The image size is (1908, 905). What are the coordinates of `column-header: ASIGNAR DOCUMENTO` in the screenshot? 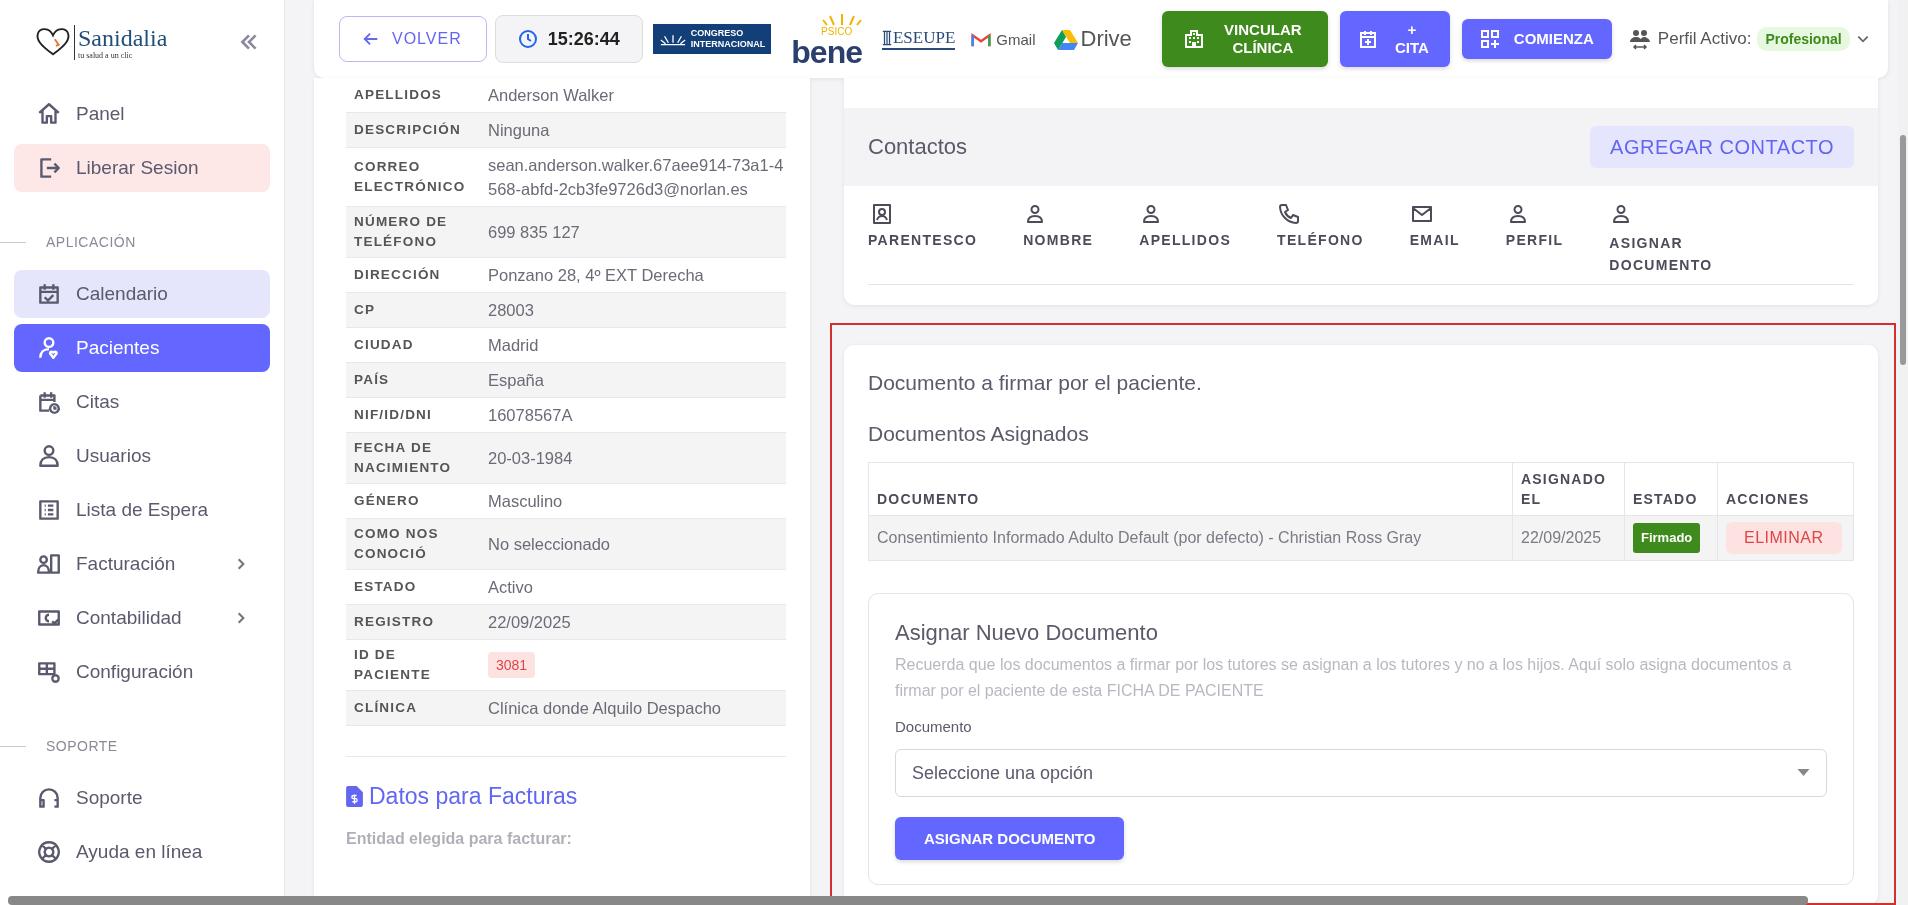 It's located at (1674, 239).